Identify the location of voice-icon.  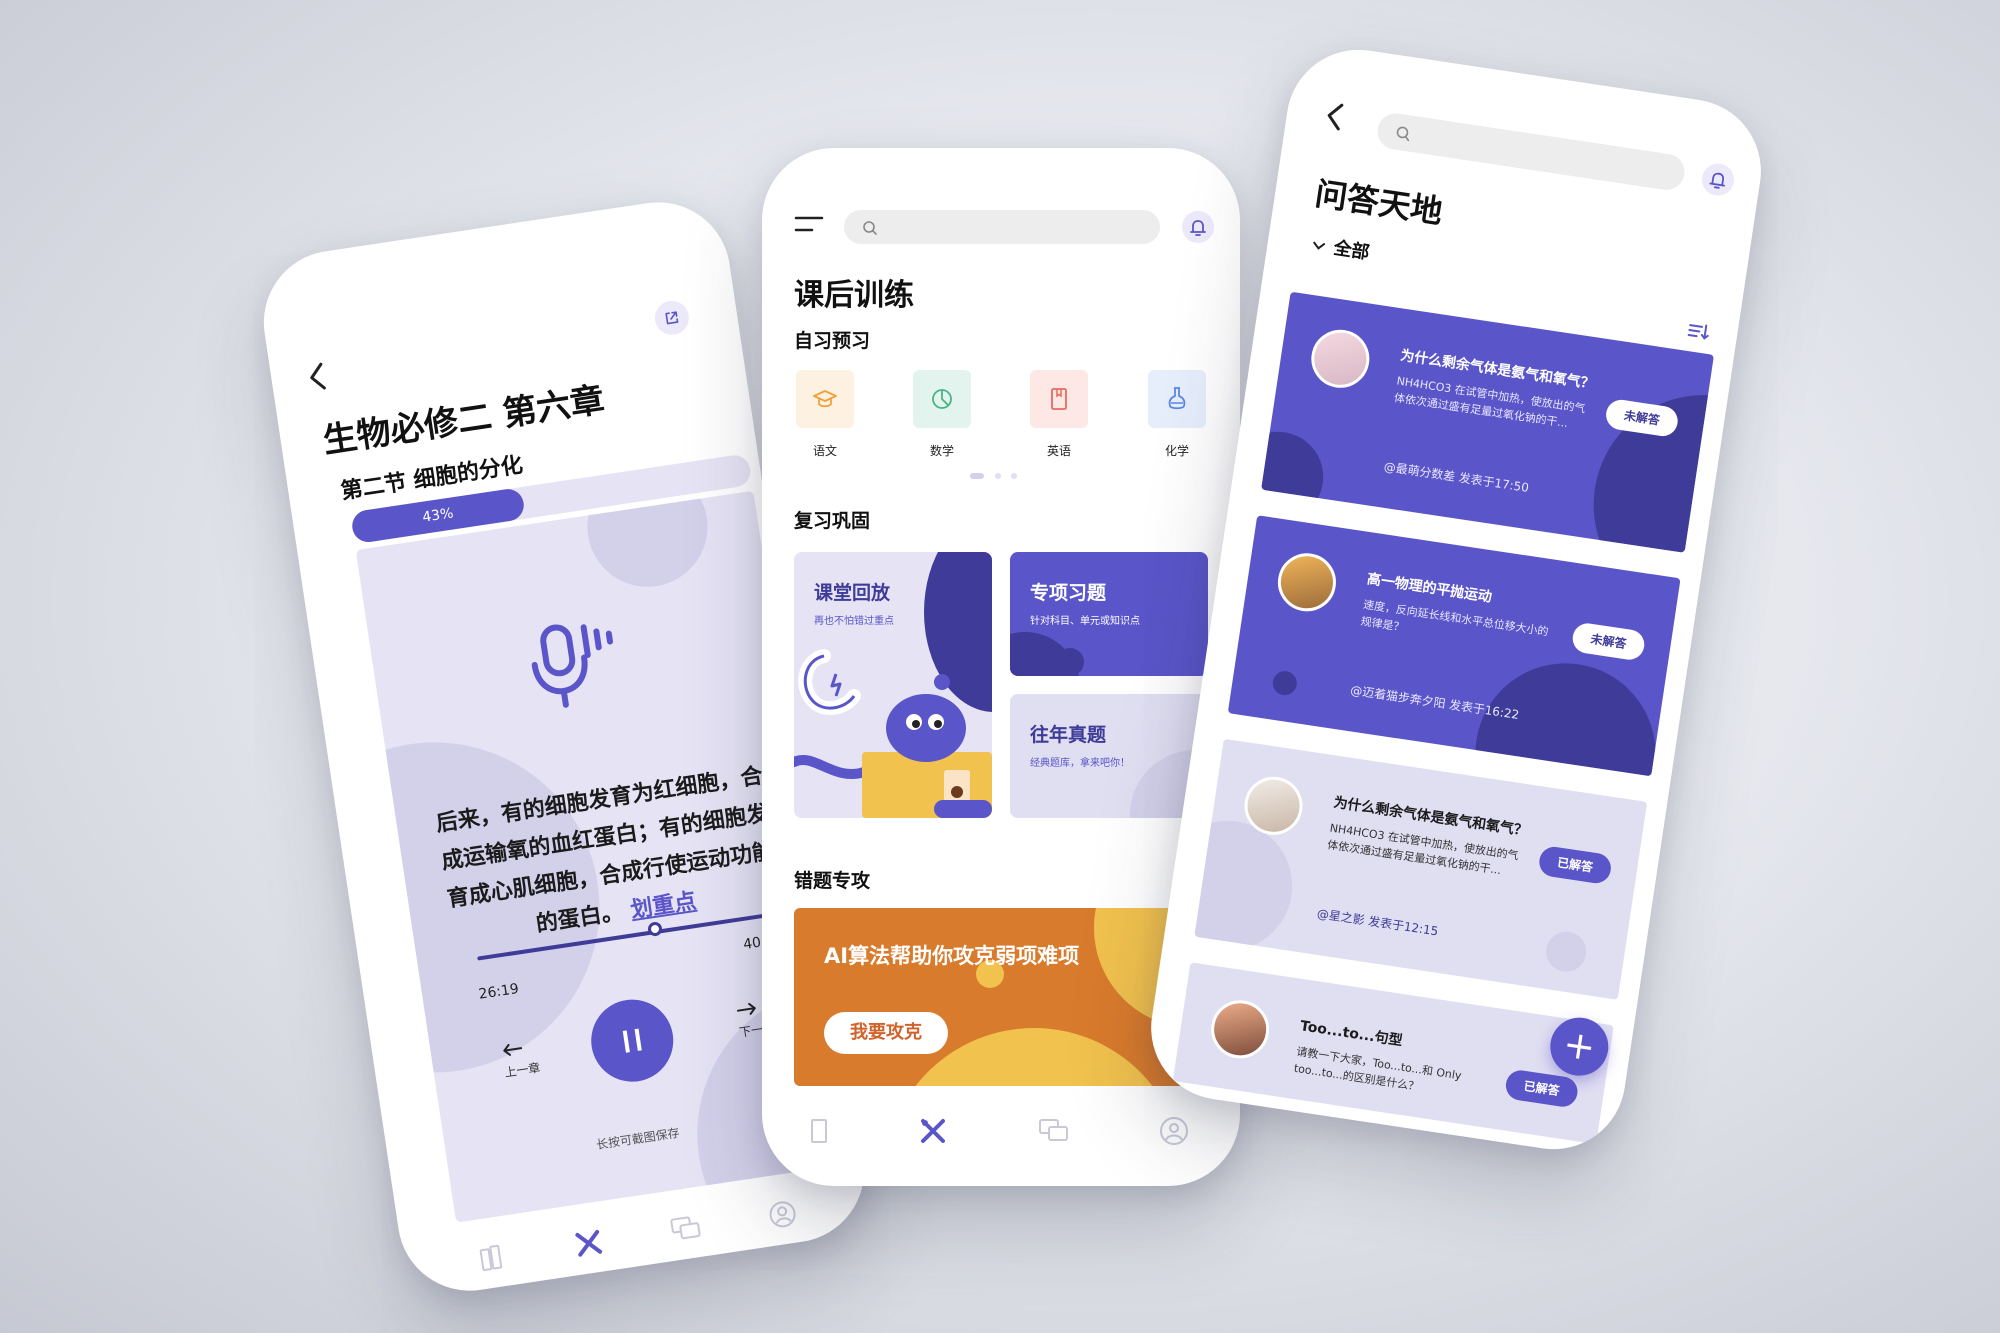
(572, 663).